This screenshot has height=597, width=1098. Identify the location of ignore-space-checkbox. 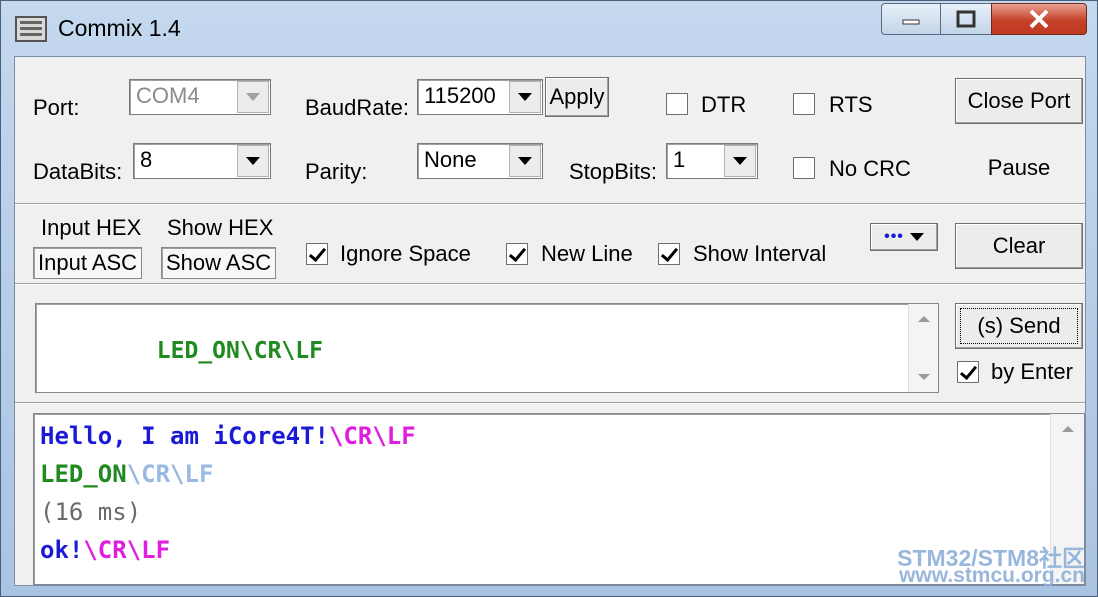
(317, 254).